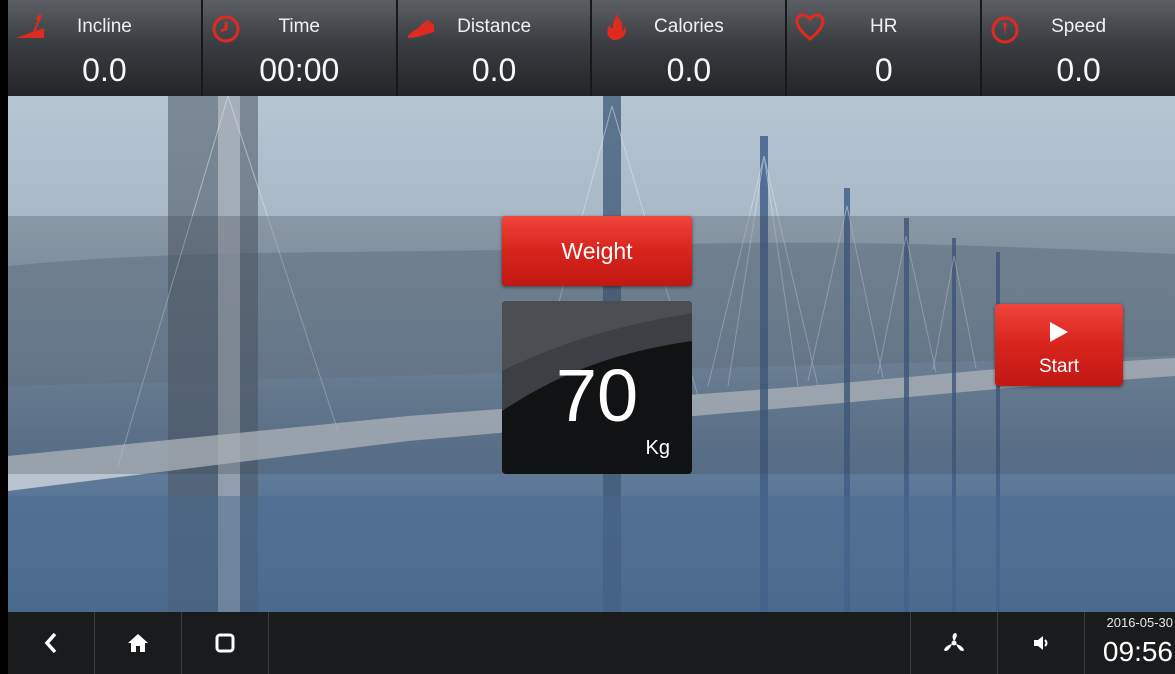 Image resolution: width=1175 pixels, height=674 pixels. I want to click on home-icon, so click(138, 643).